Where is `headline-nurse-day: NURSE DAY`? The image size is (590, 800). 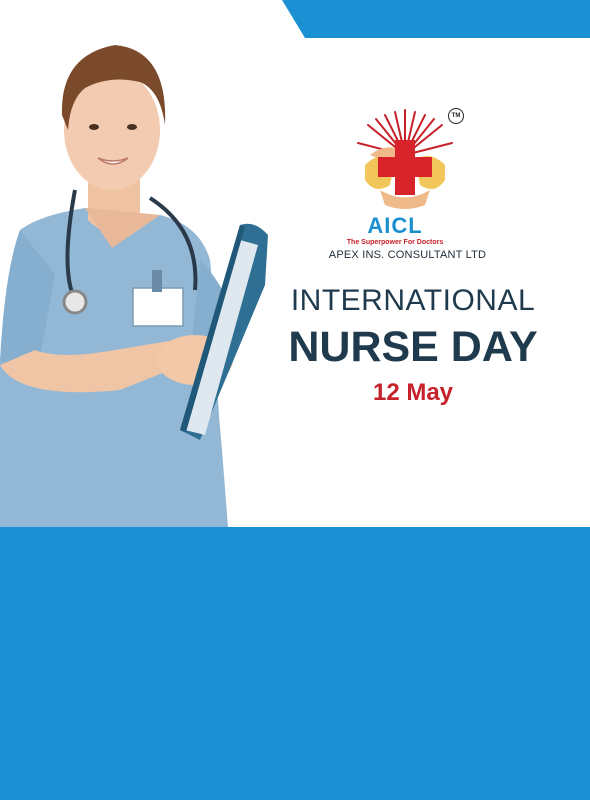
headline-nurse-day: NURSE DAY is located at coordinates (413, 347).